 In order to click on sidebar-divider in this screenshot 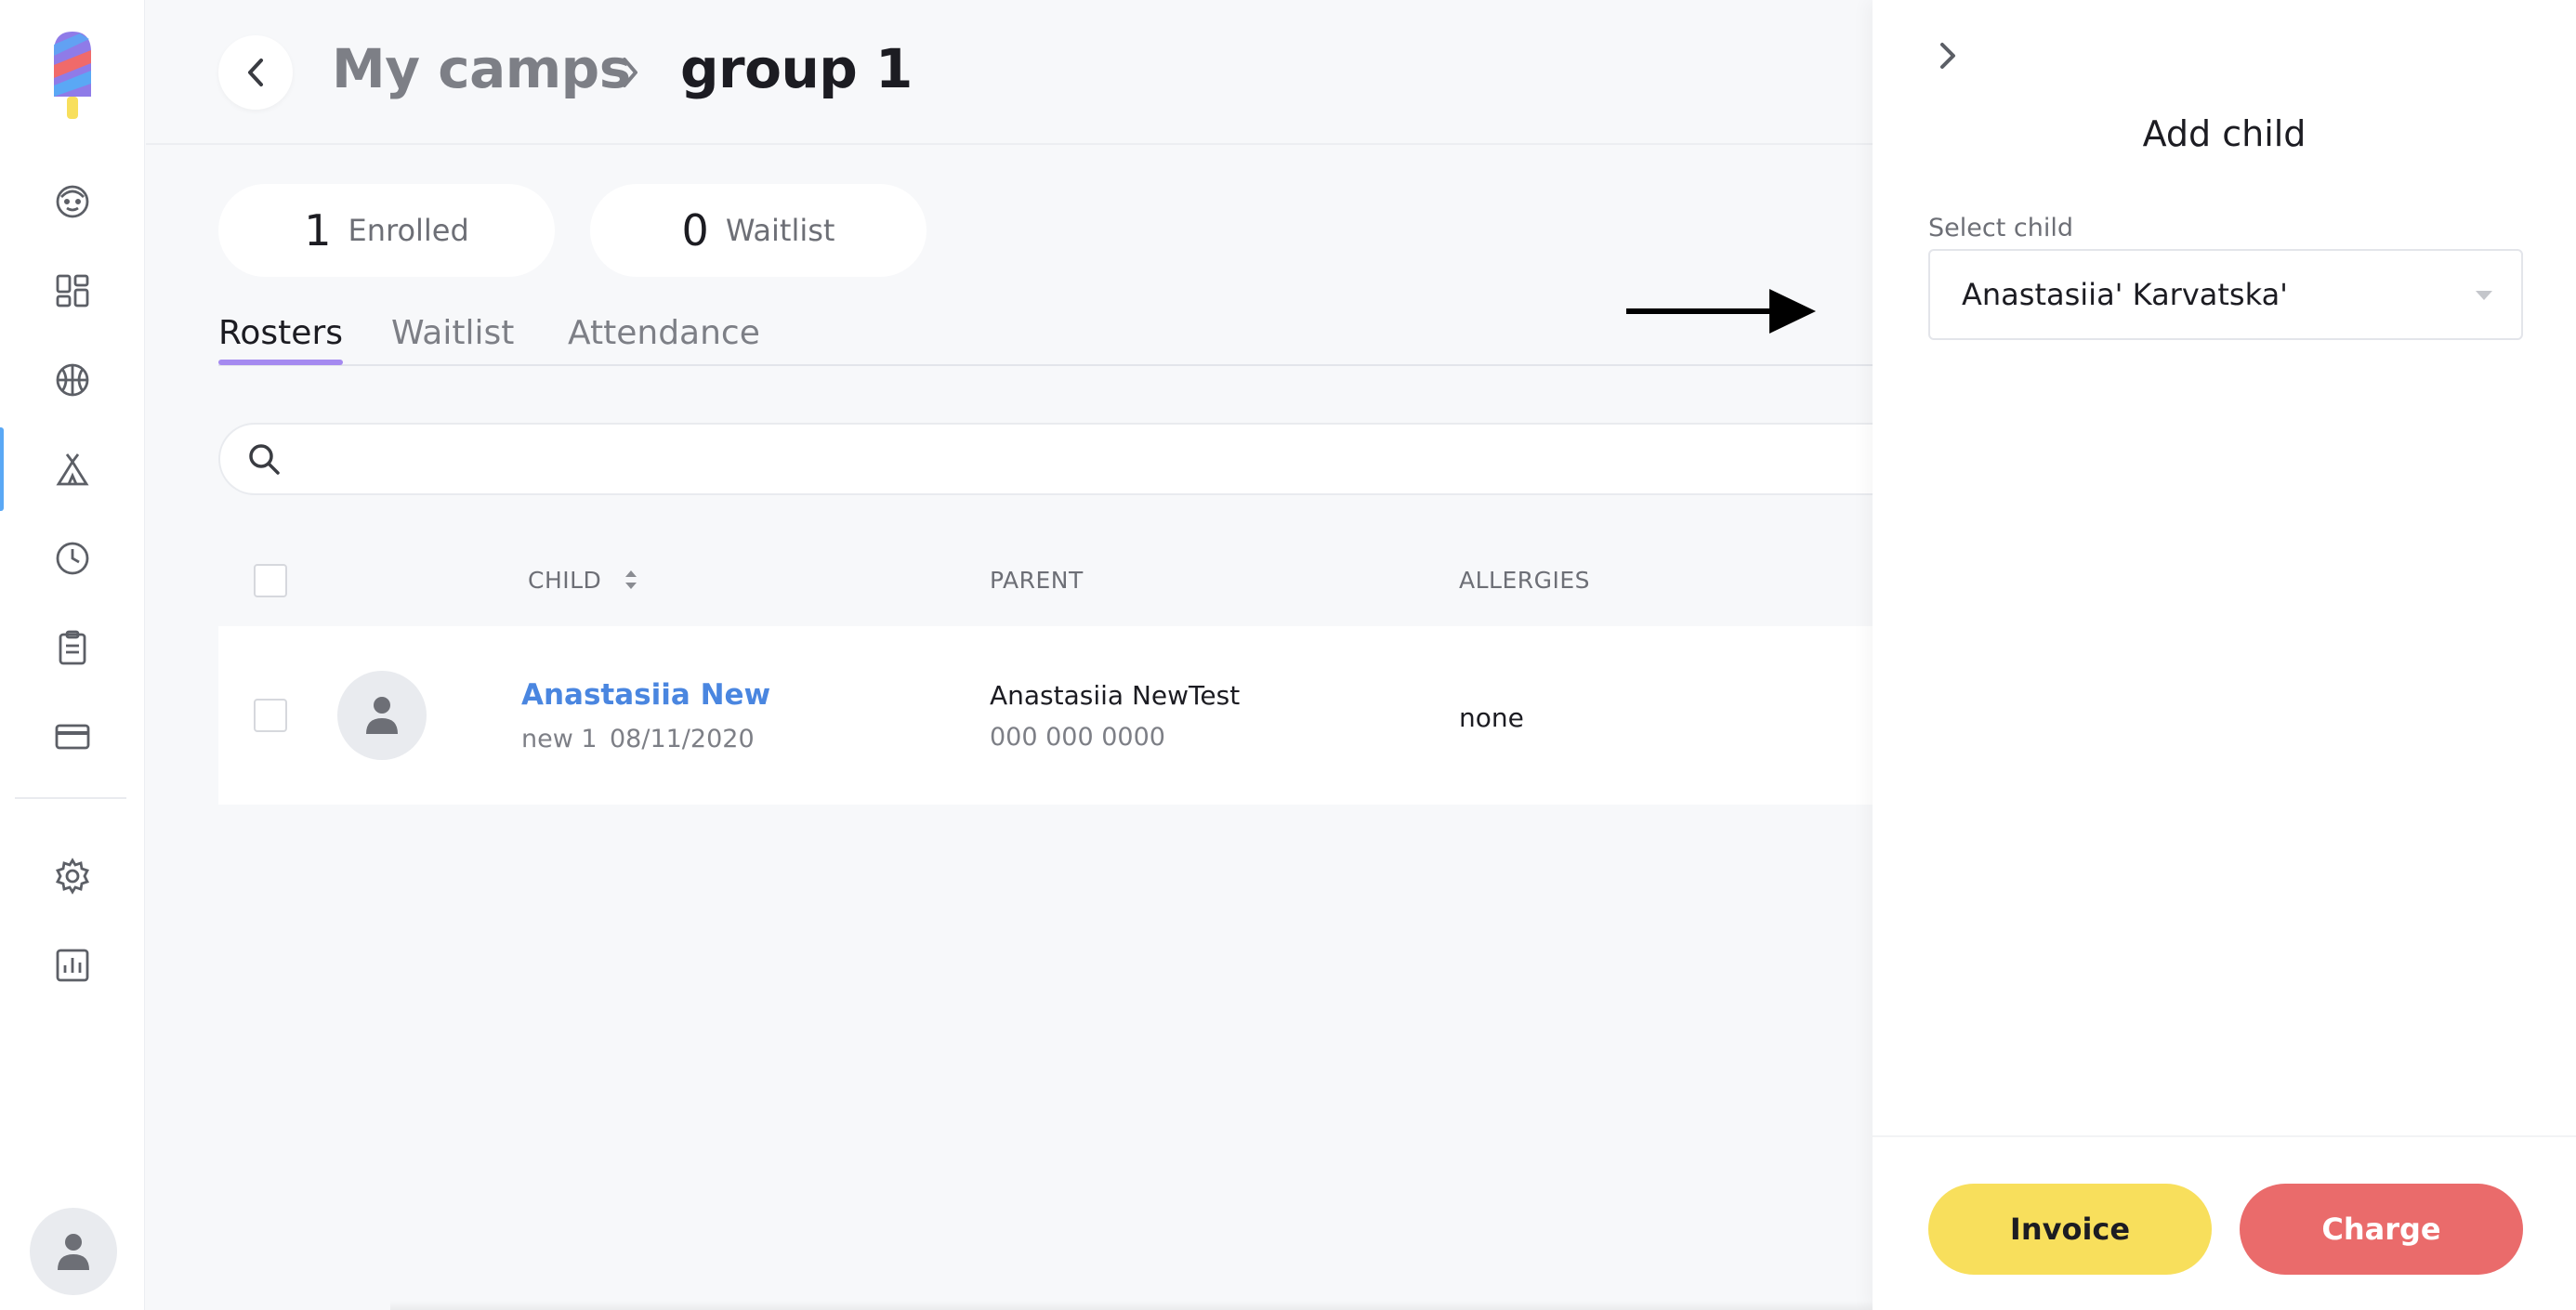, I will do `click(70, 798)`.